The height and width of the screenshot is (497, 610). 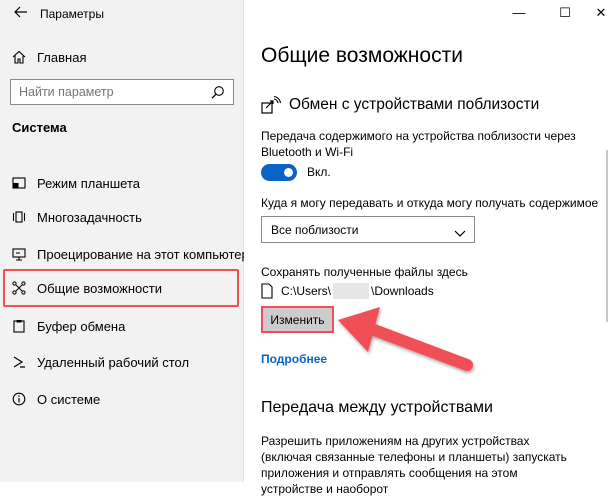 What do you see at coordinates (19, 362) in the screenshot?
I see `remote-desktop-icon` at bounding box center [19, 362].